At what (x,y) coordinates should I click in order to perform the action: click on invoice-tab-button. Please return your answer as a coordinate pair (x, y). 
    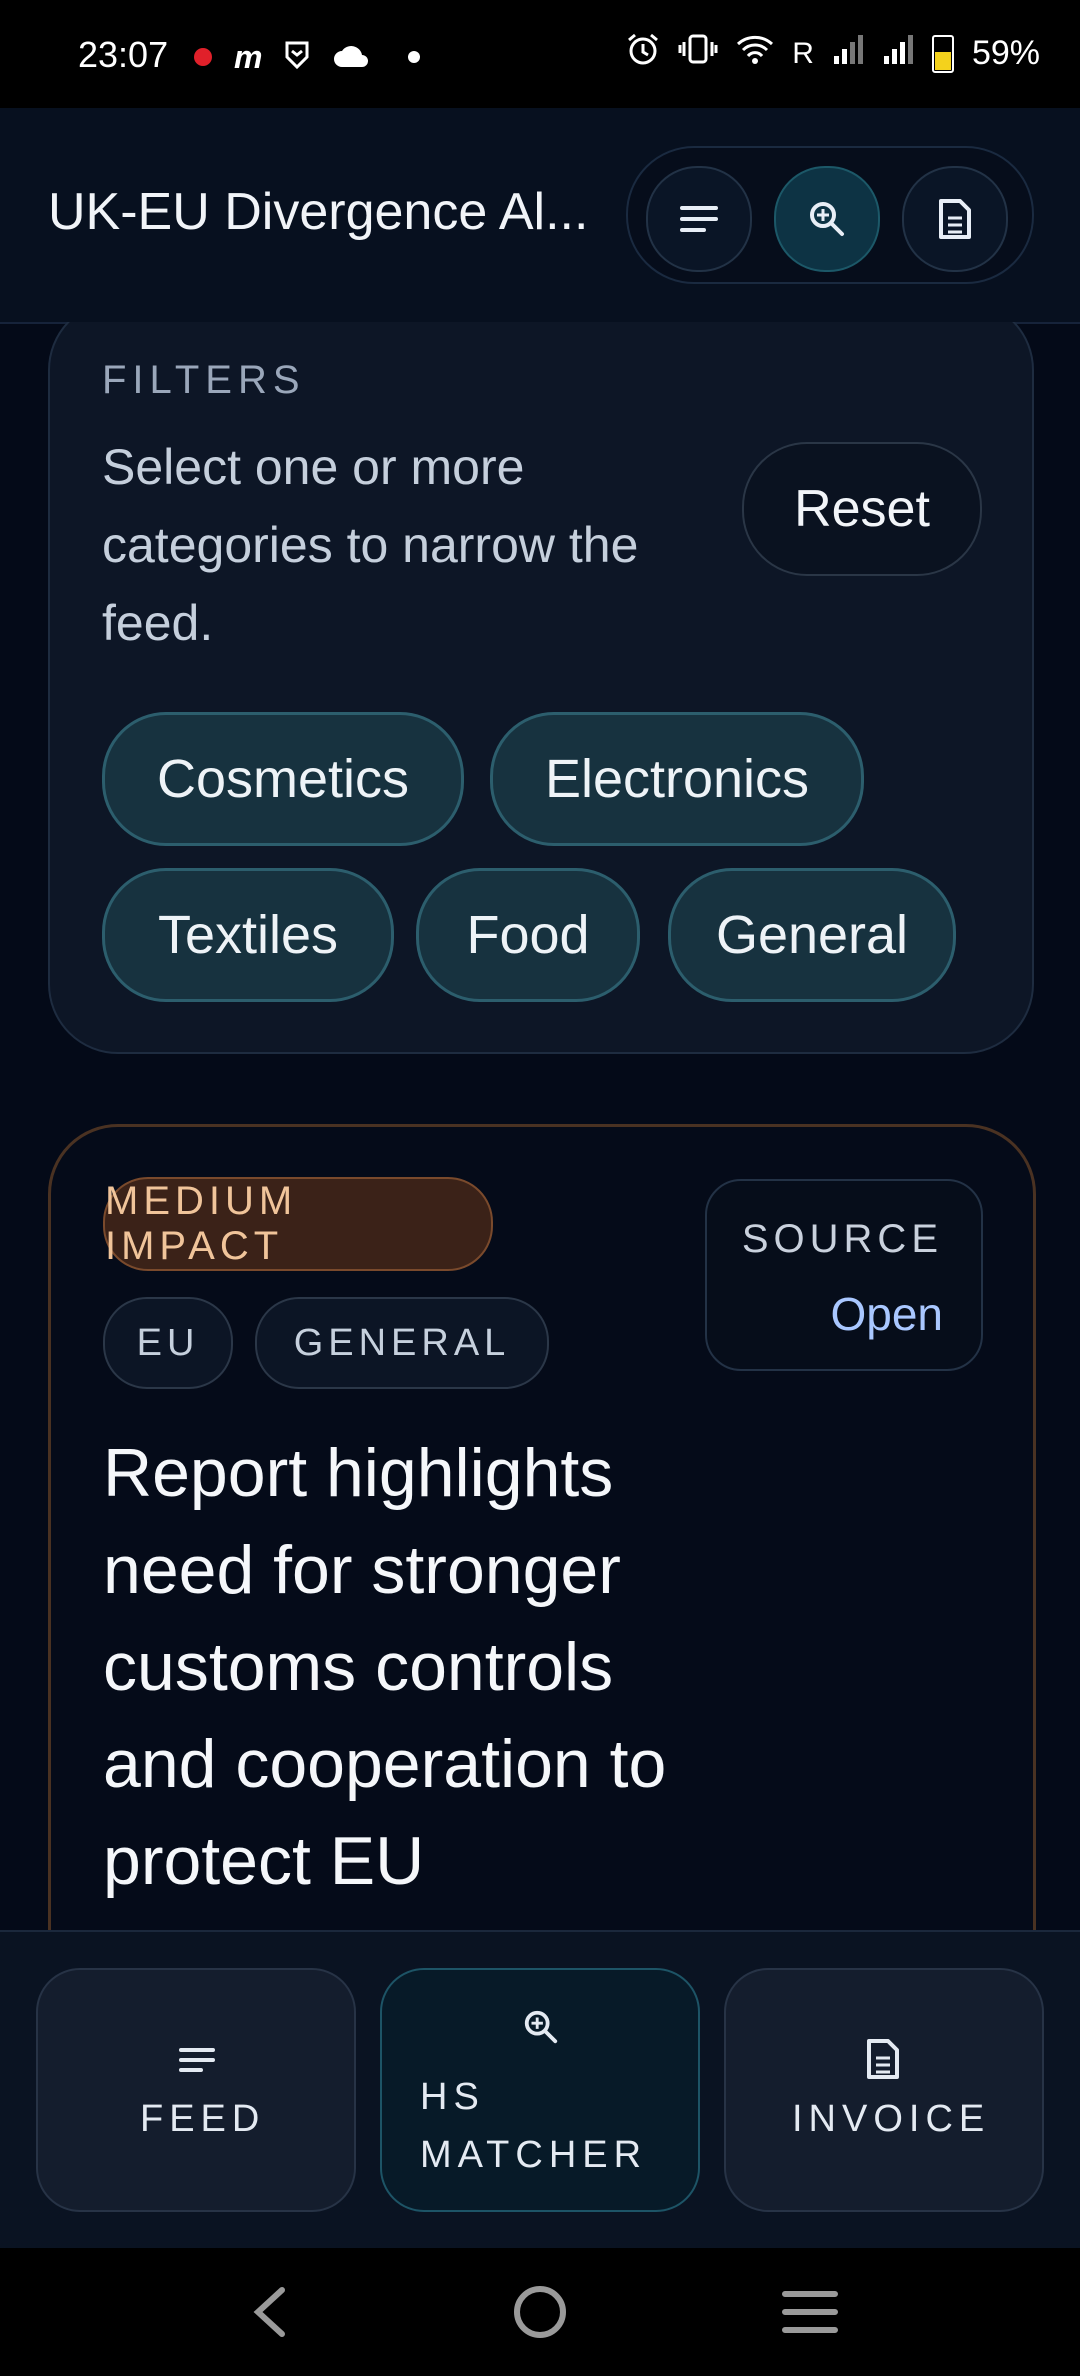
    Looking at the image, I should click on (955, 219).